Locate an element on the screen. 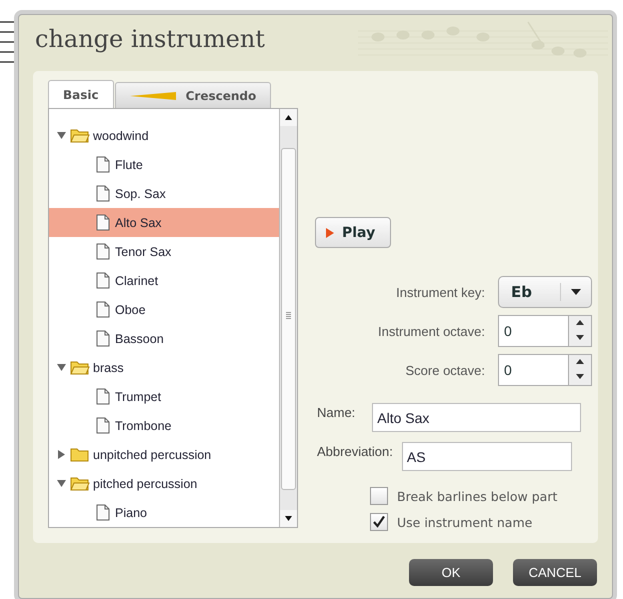 The height and width of the screenshot is (599, 623). field-label: Name: is located at coordinates (336, 412).